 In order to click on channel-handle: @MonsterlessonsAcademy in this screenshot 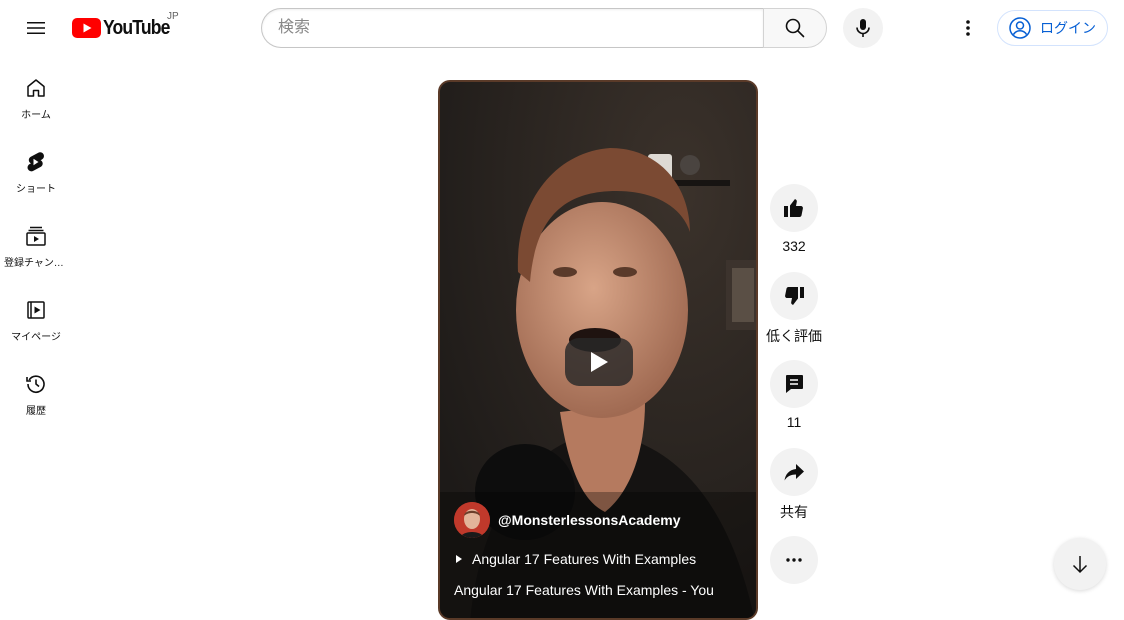, I will do `click(589, 520)`.